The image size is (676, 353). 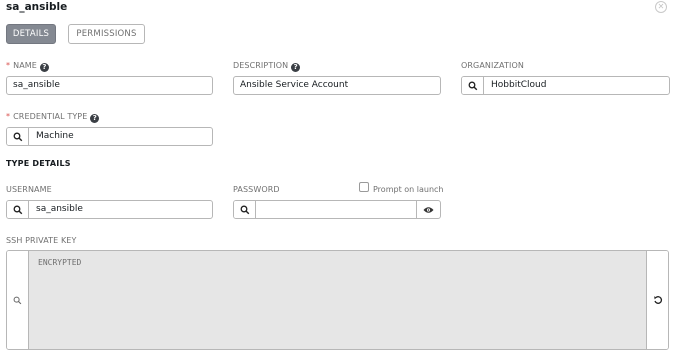 What do you see at coordinates (106, 34) in the screenshot?
I see `tab-permissions: PERMISSIONS` at bounding box center [106, 34].